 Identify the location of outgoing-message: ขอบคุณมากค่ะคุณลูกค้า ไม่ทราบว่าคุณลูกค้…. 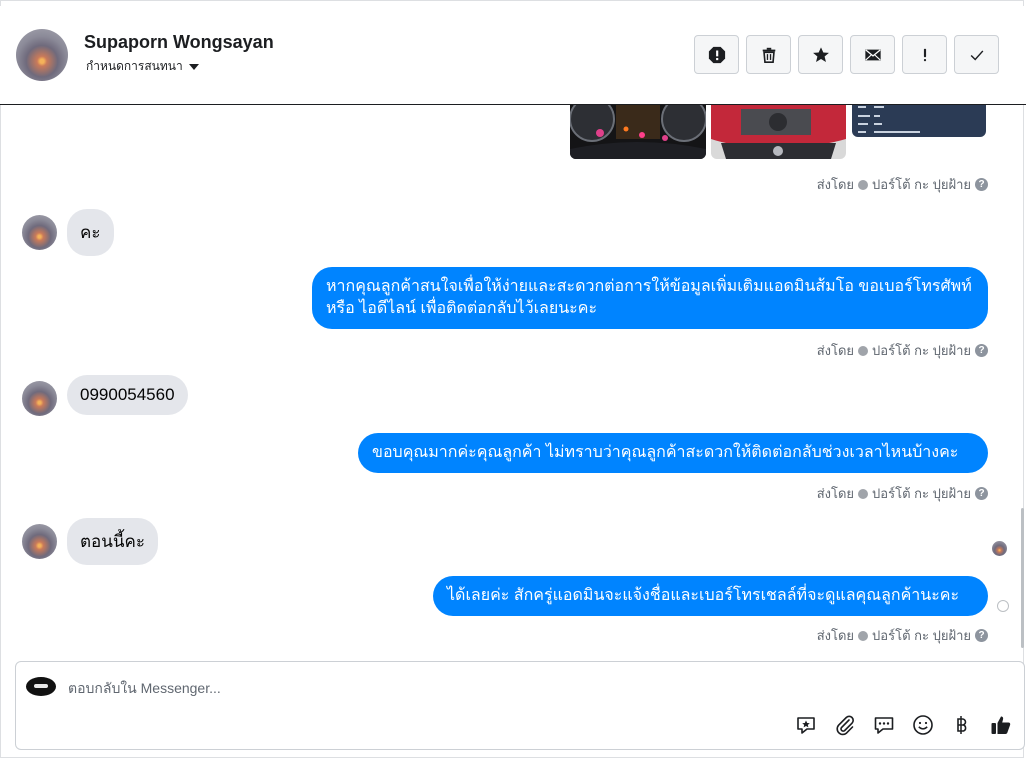
(673, 453).